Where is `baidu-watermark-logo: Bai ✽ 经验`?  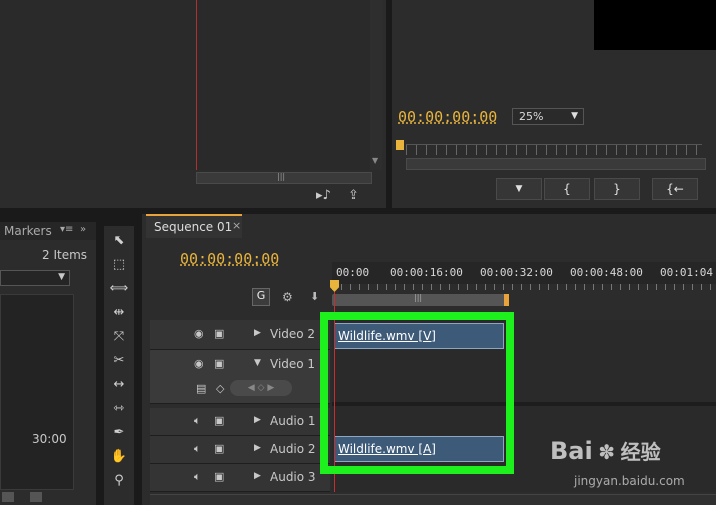
baidu-watermark-logo: Bai ✽ 经验 is located at coordinates (630, 453).